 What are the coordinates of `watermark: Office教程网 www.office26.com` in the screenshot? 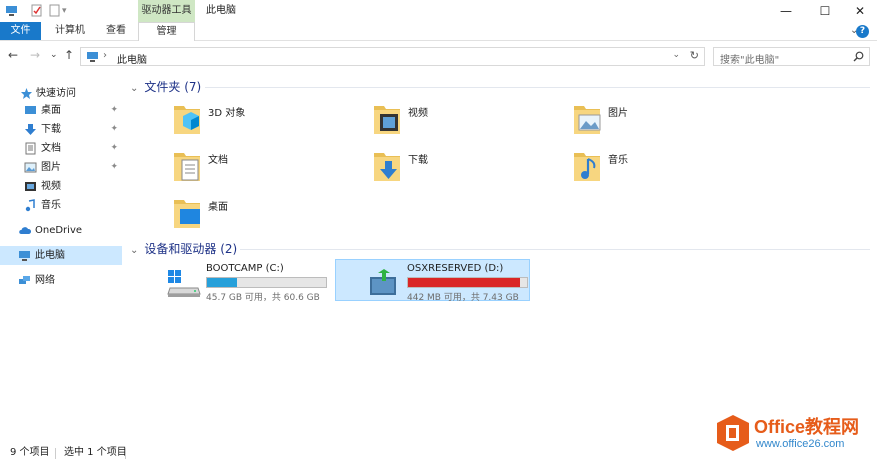 It's located at (794, 434).